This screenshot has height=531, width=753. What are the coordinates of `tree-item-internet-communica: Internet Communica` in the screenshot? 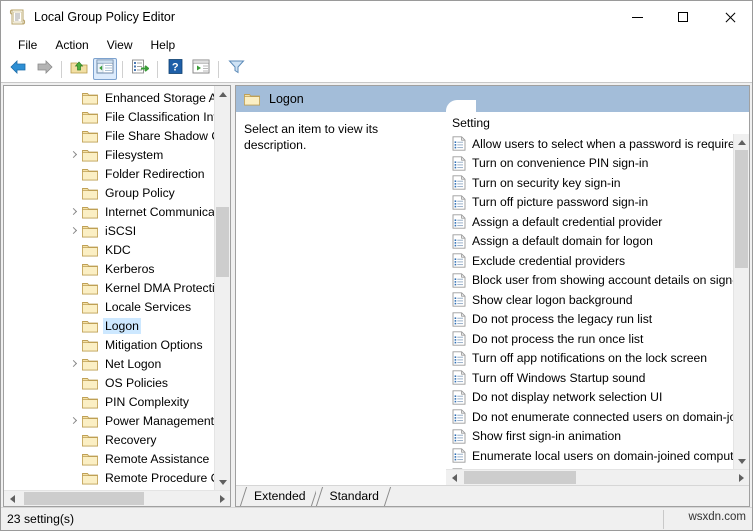 It's located at (117, 211).